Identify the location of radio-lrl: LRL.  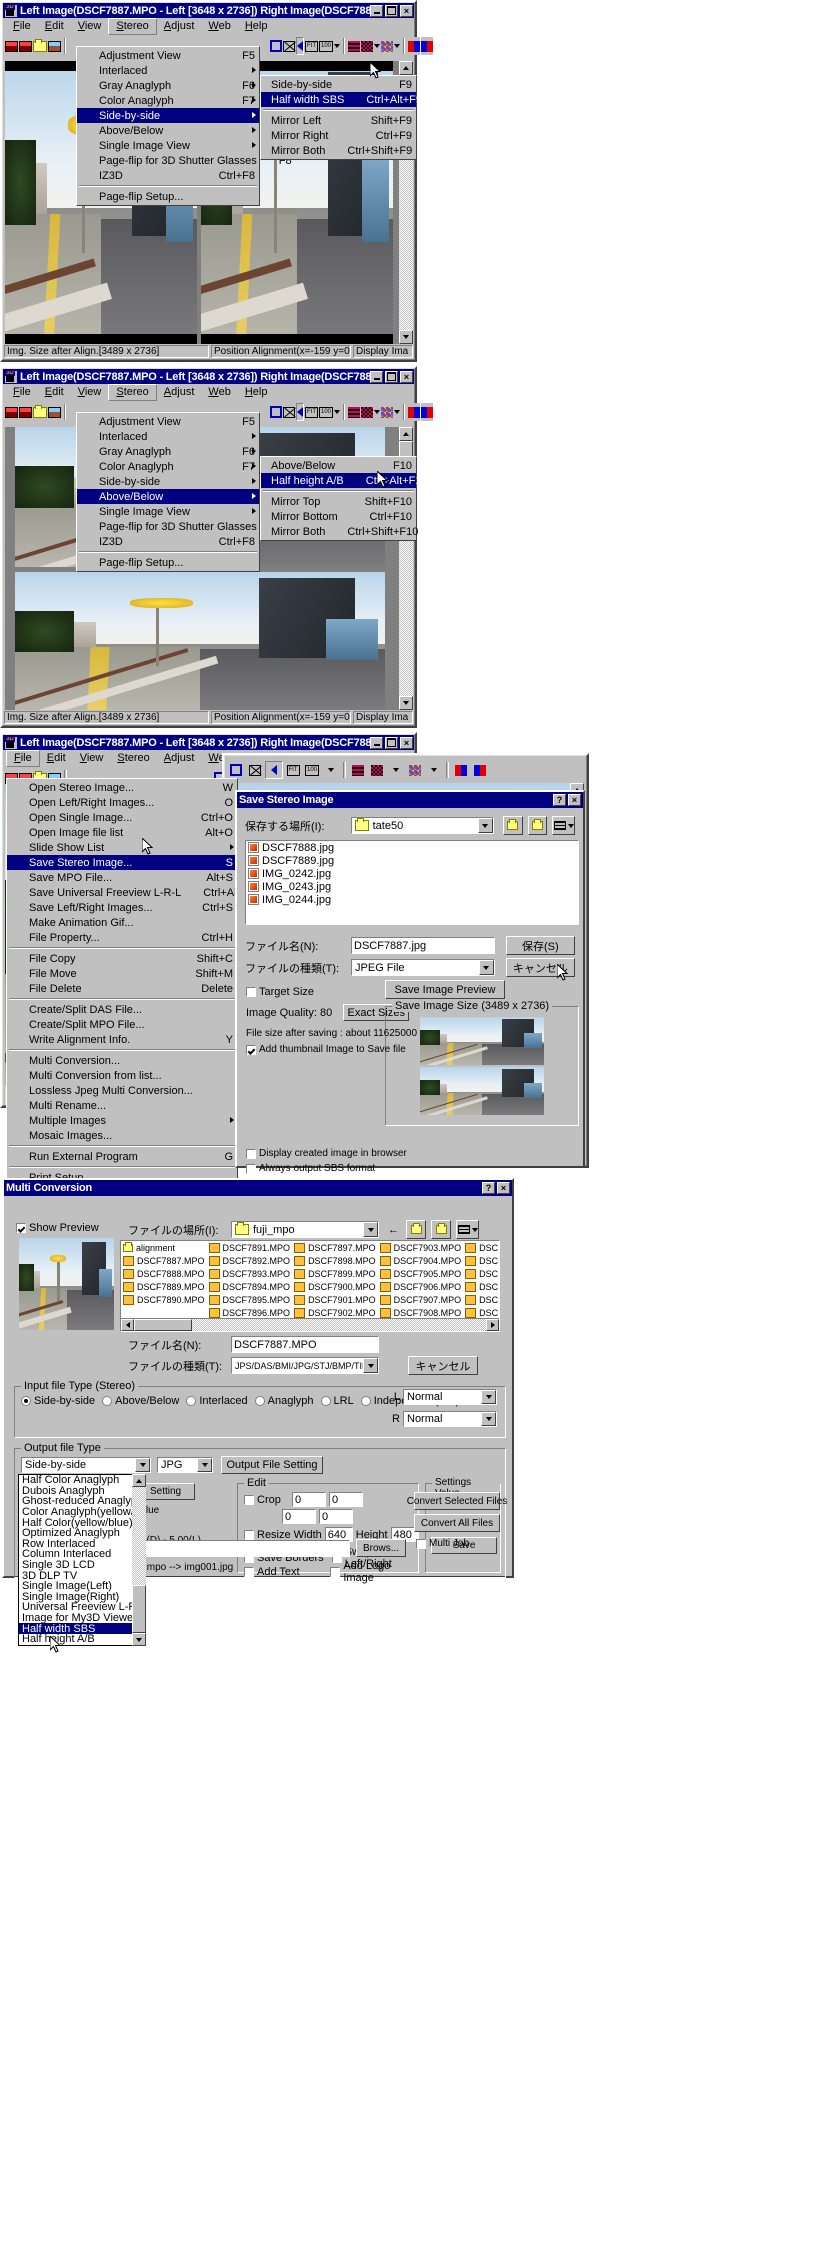
(337, 1401).